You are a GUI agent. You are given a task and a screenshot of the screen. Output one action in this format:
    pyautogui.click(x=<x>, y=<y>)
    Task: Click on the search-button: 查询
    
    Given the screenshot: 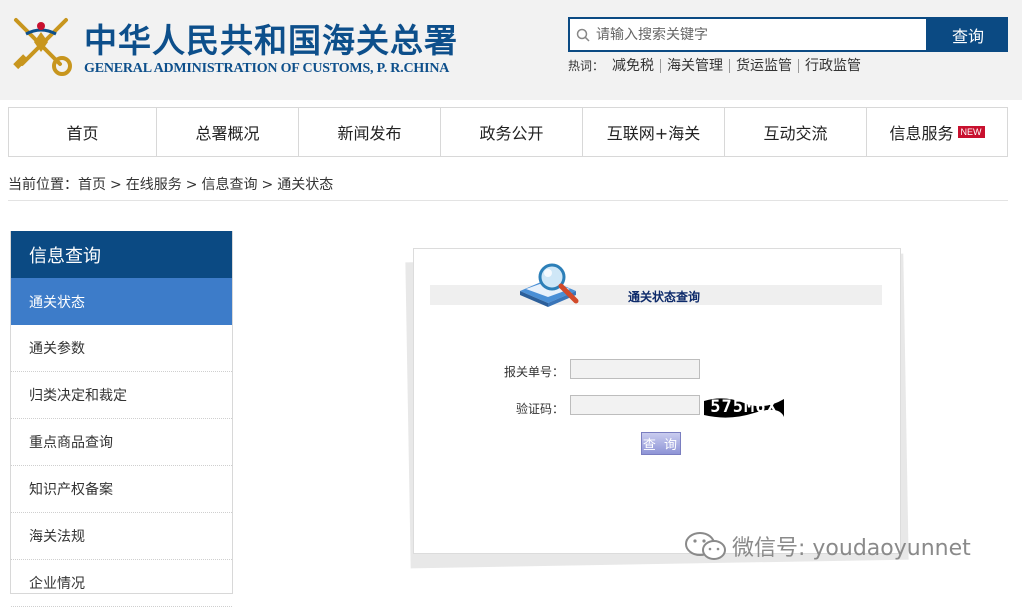 What is the action you would take?
    pyautogui.click(x=968, y=34)
    